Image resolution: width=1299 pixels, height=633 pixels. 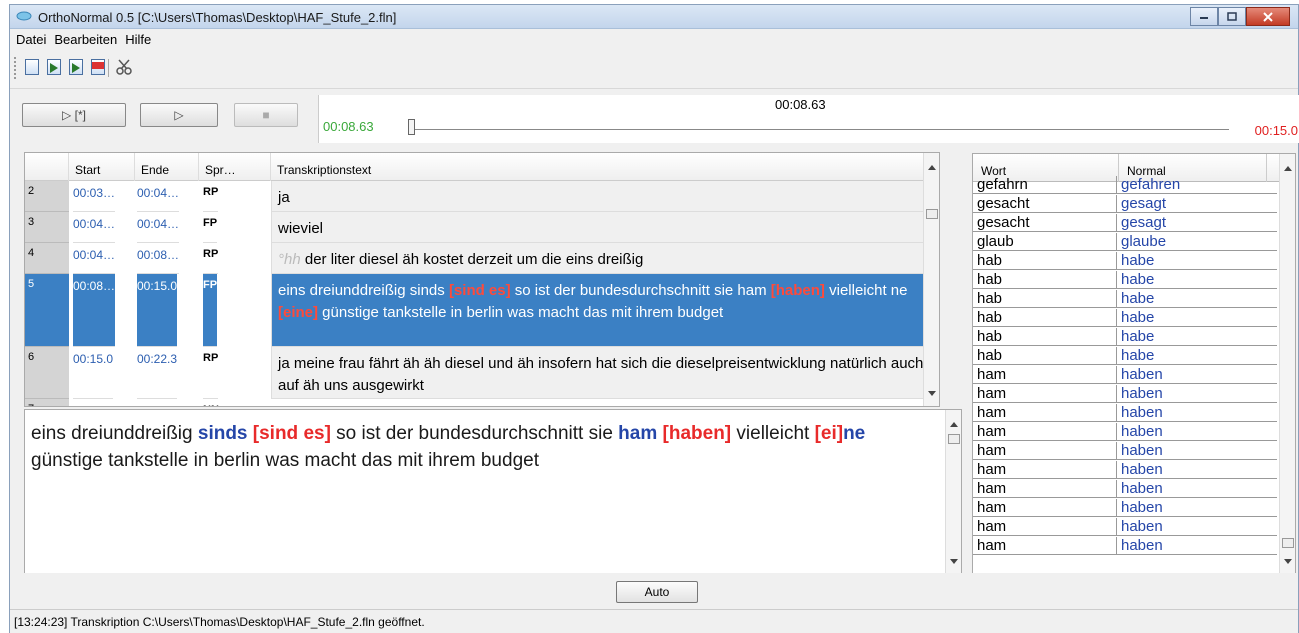 I want to click on table-row: 7 00:22.3 00:23… NN, so click(x=475, y=402).